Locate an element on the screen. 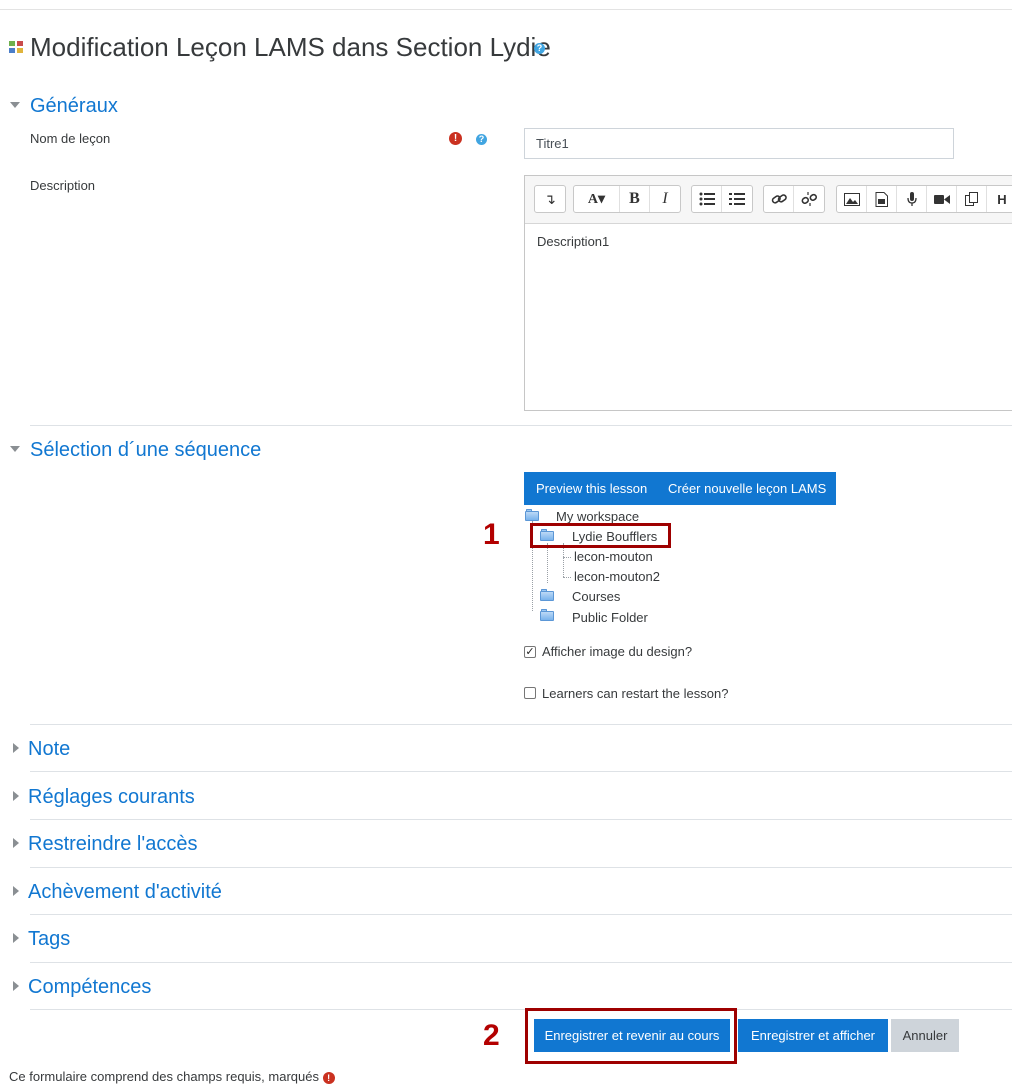  tree-item-public-folder: Public Folder is located at coordinates (610, 617).